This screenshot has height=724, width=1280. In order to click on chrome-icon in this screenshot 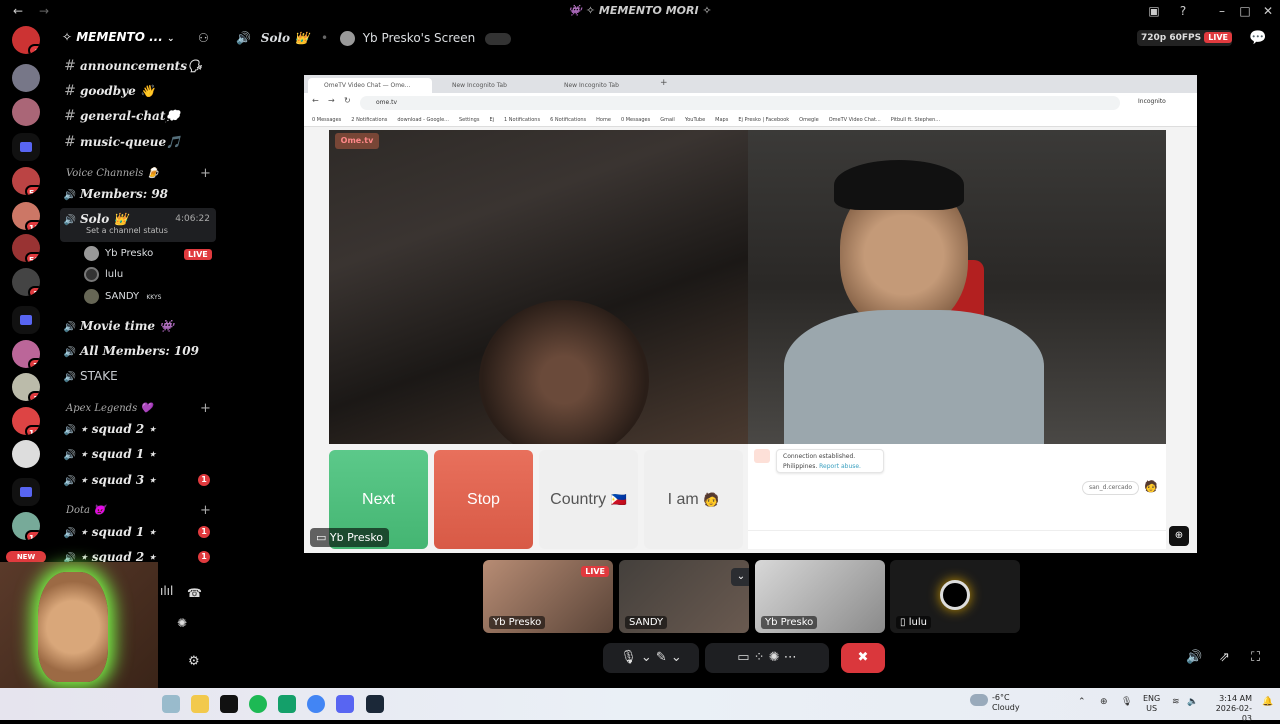, I will do `click(316, 704)`.